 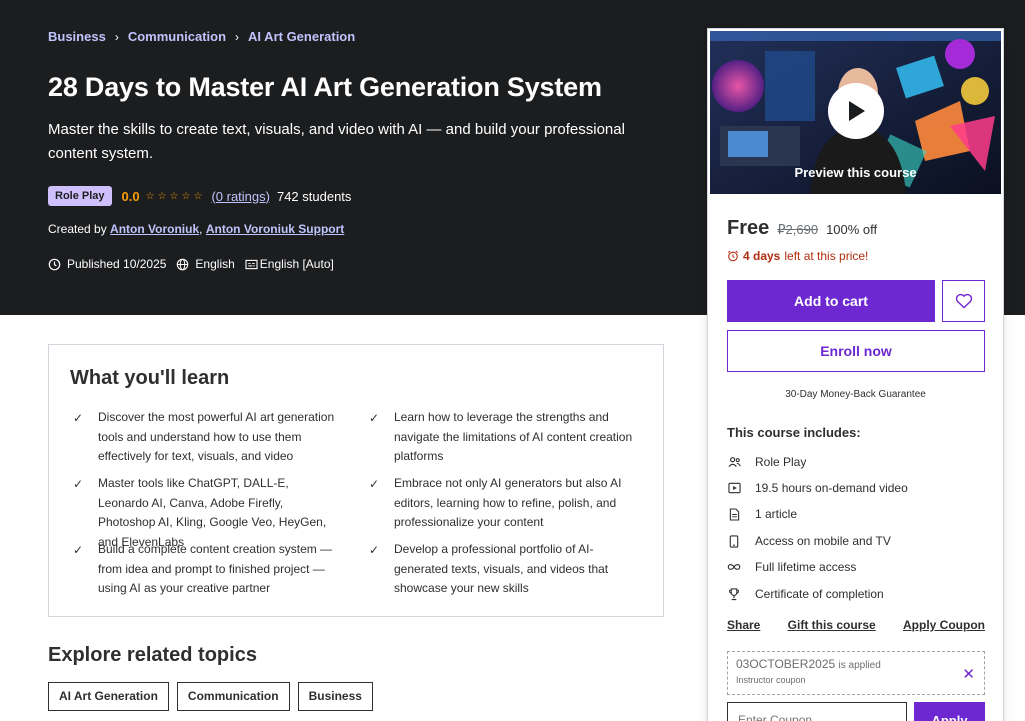 I want to click on students-count: 742 students, so click(x=314, y=196).